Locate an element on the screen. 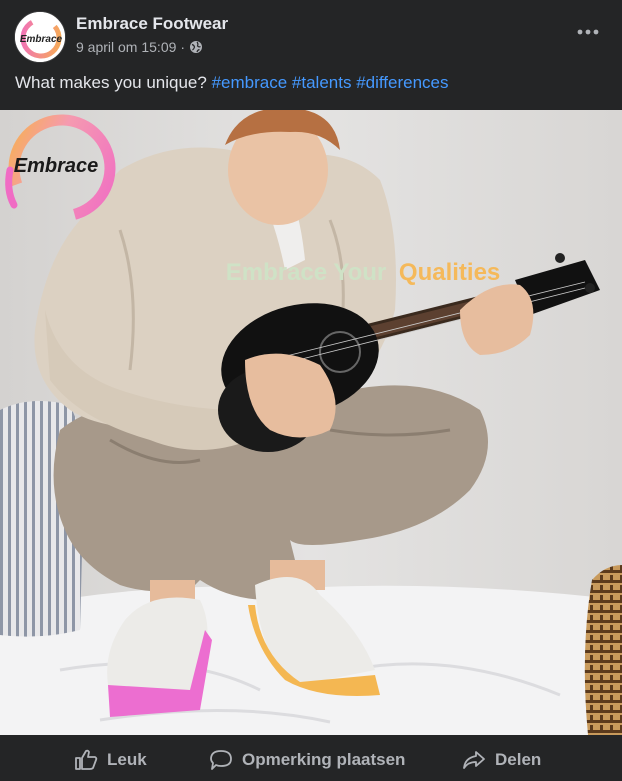 The width and height of the screenshot is (622, 781). basket is located at coordinates (603, 650).